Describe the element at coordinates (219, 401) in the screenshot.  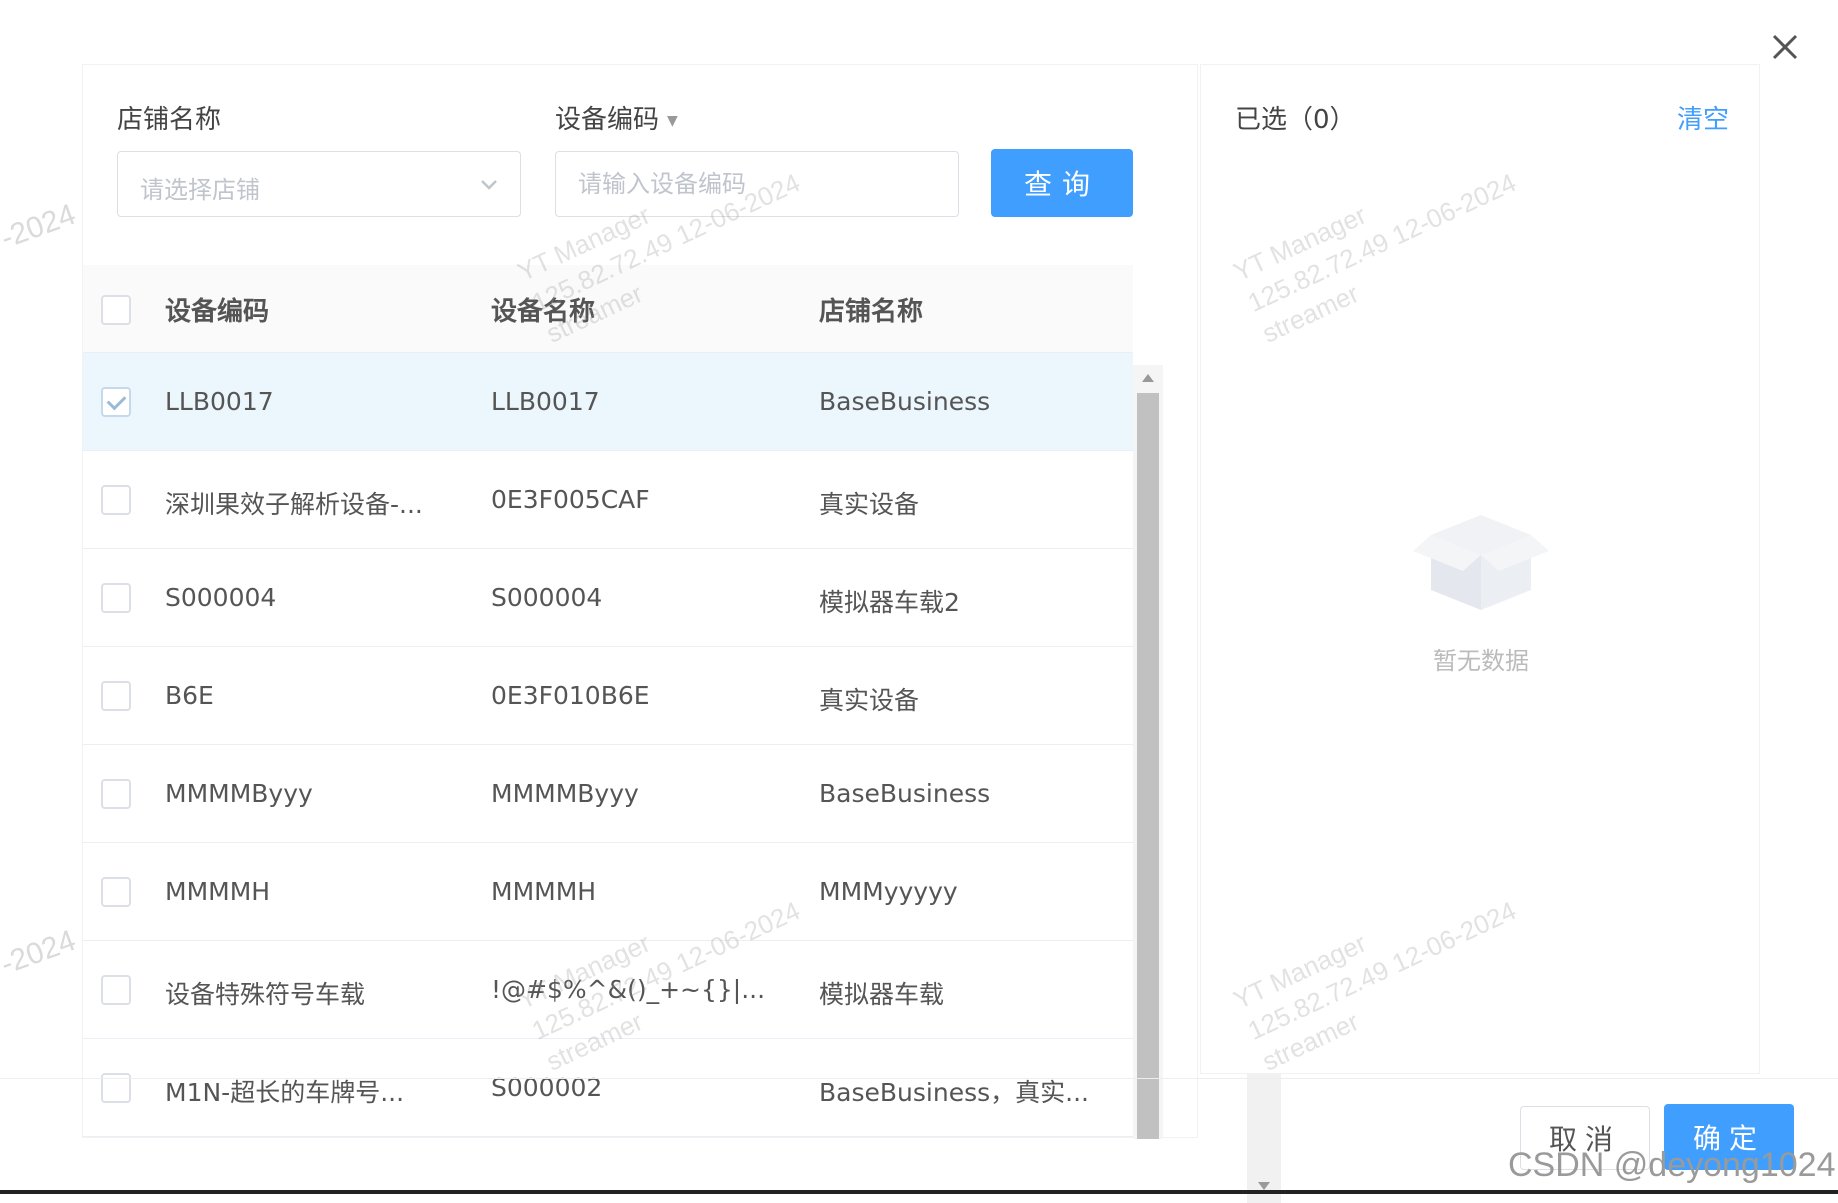
I see `cell-device-code: LLB0017` at that location.